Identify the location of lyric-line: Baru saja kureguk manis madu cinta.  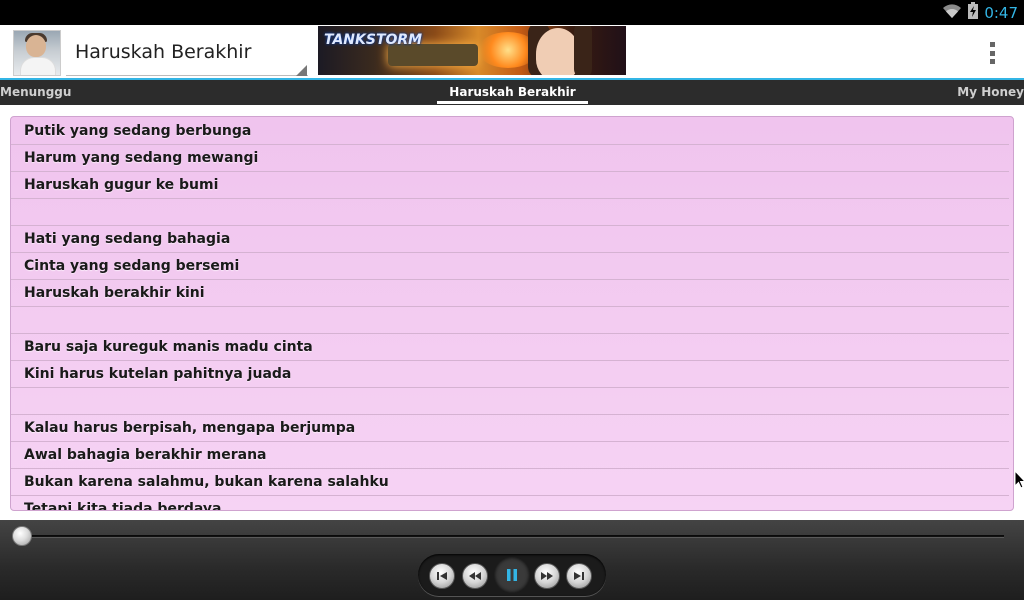
(510, 347).